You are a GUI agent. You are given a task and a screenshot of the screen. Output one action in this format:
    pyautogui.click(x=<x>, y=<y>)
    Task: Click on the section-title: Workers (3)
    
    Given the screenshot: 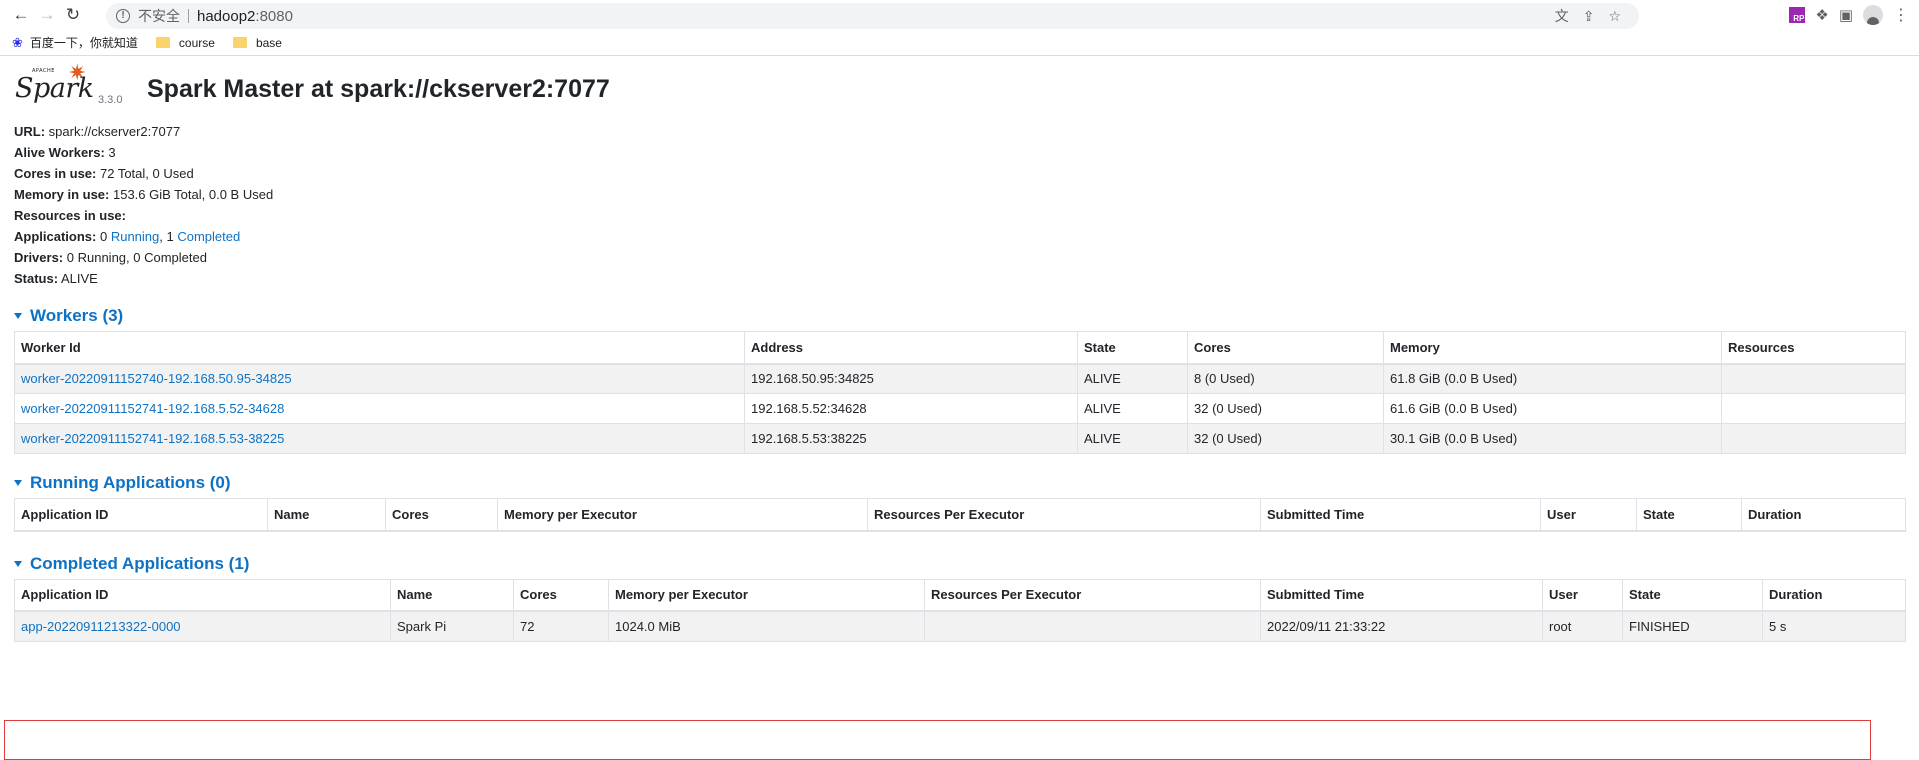 What is the action you would take?
    pyautogui.click(x=77, y=315)
    